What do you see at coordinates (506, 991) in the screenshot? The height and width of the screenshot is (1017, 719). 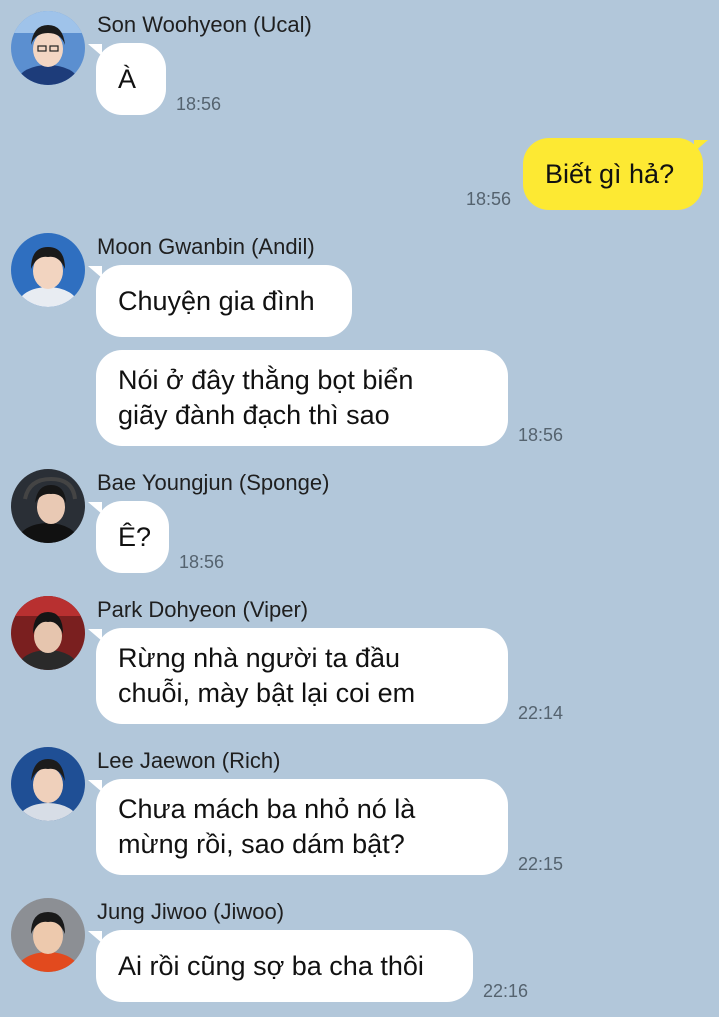 I see `message-time: 22:16` at bounding box center [506, 991].